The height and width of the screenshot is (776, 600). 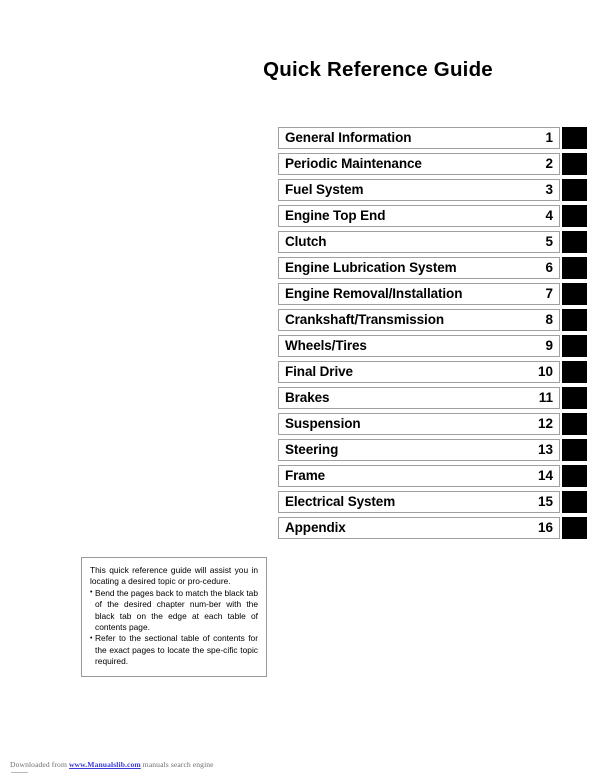 What do you see at coordinates (419, 398) in the screenshot?
I see `chapter-row-box: Brakes 11` at bounding box center [419, 398].